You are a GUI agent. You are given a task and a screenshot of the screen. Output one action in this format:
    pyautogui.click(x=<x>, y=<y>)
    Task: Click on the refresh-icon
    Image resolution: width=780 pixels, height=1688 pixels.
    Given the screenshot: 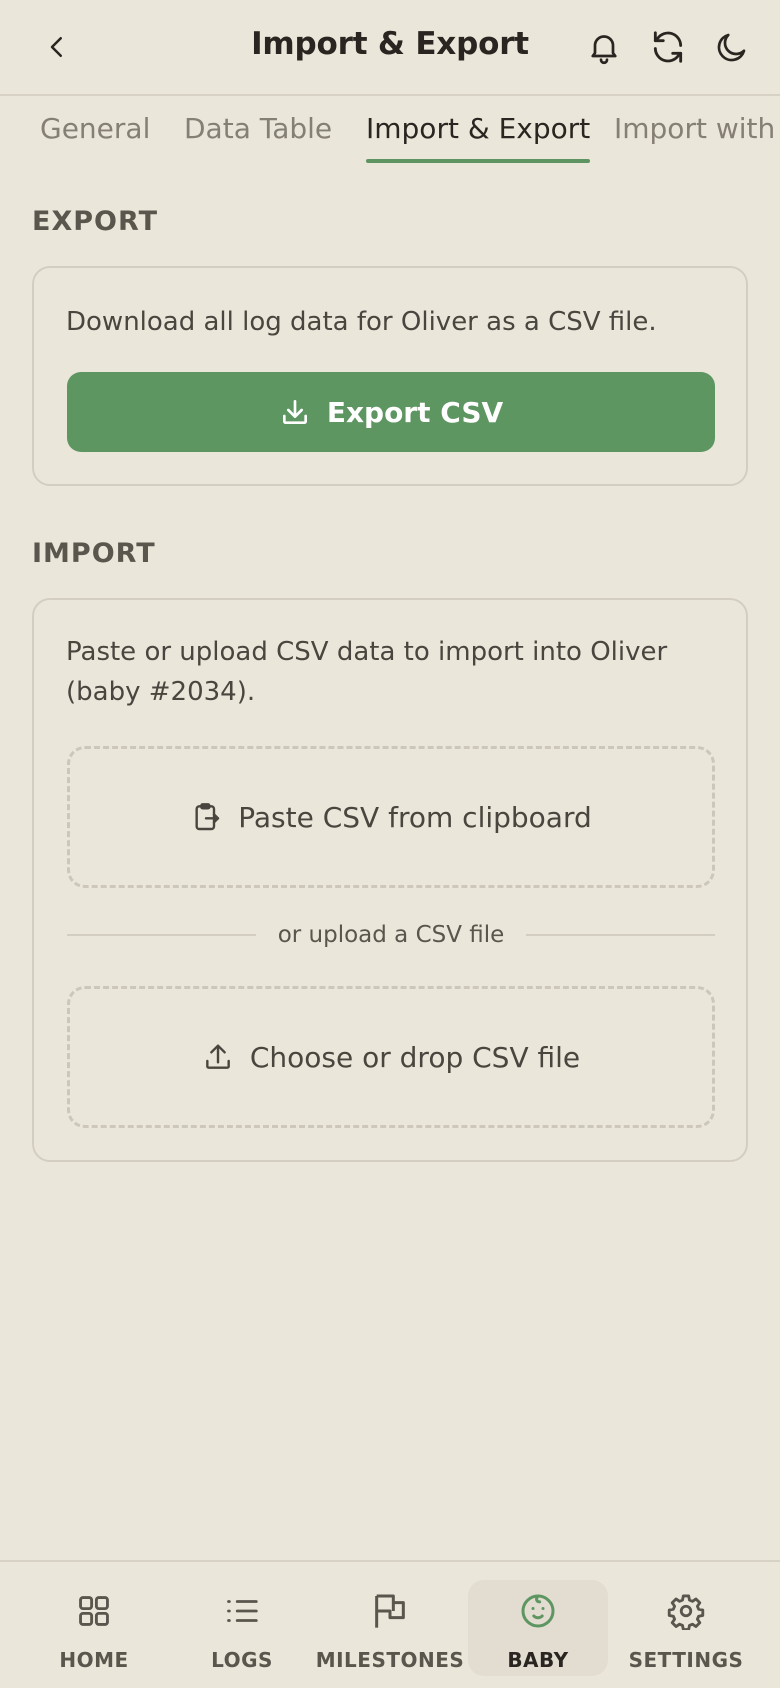 What is the action you would take?
    pyautogui.click(x=668, y=47)
    